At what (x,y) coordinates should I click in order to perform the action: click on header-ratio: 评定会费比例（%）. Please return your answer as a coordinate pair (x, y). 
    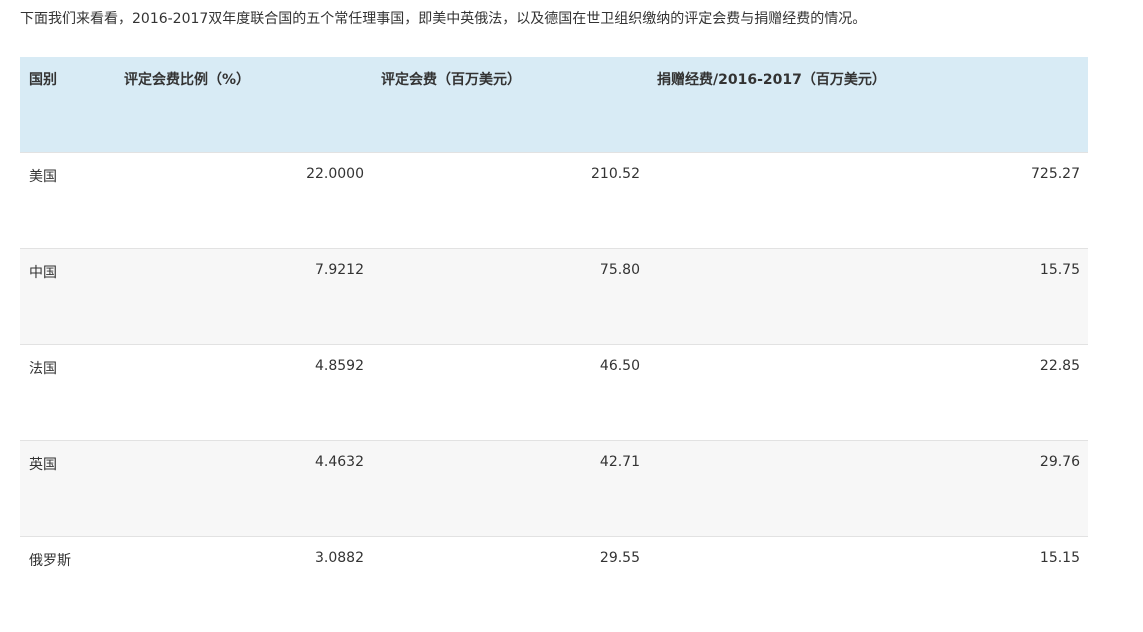
    Looking at the image, I should click on (243, 104).